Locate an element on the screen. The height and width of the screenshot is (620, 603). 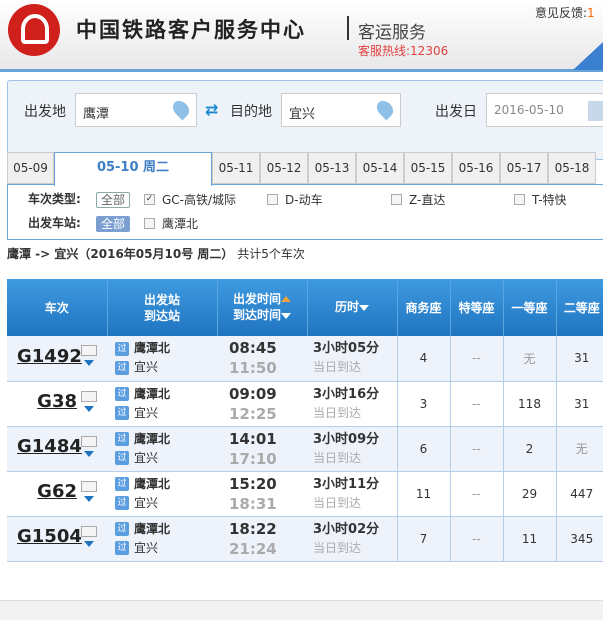
times-cell: 15:20 18:31 is located at coordinates (262, 494).